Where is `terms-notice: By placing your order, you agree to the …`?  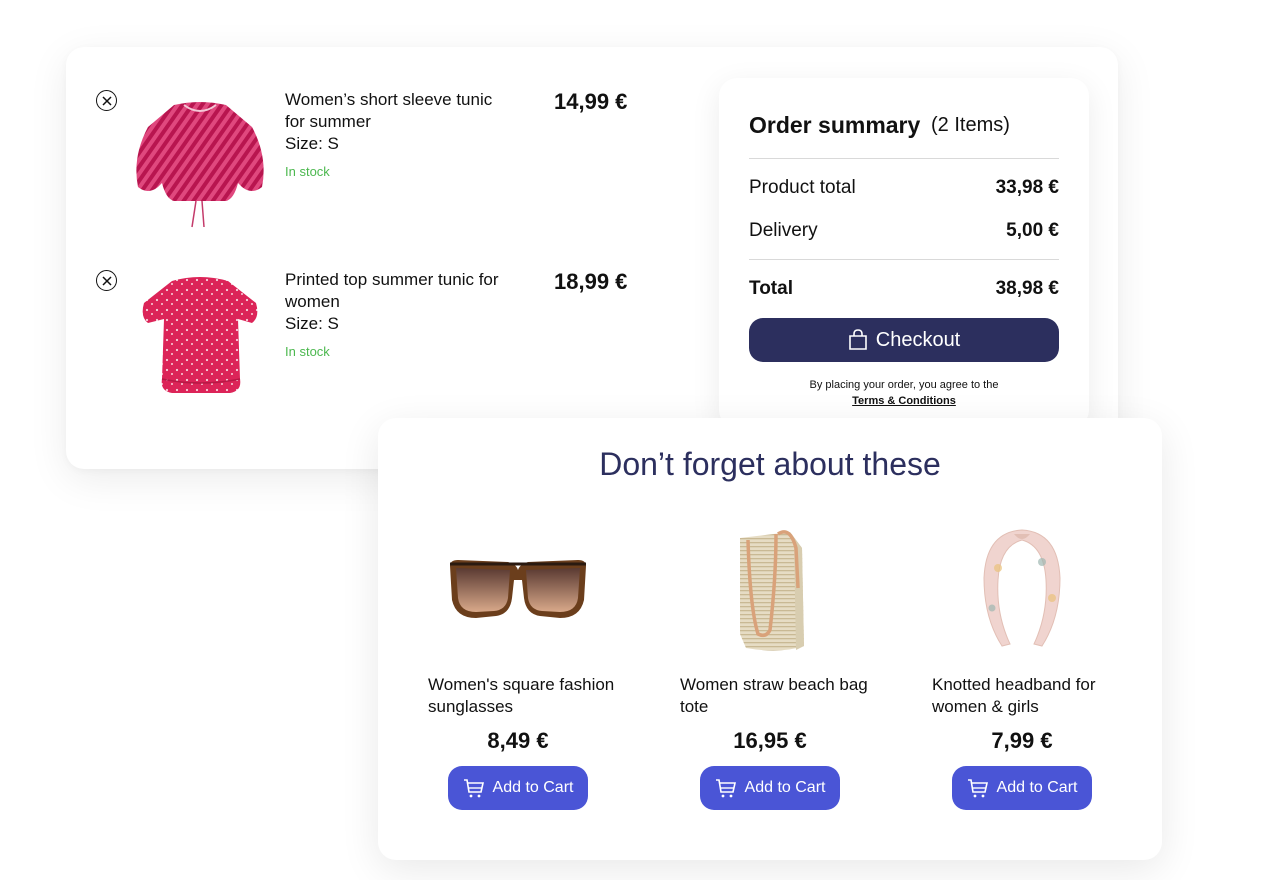 terms-notice: By placing your order, you agree to the … is located at coordinates (904, 393).